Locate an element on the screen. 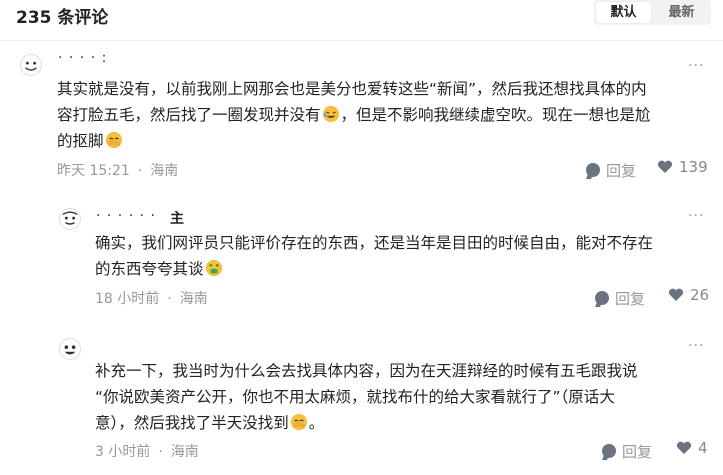 The width and height of the screenshot is (723, 475). sort-default-button: 默认 is located at coordinates (623, 12).